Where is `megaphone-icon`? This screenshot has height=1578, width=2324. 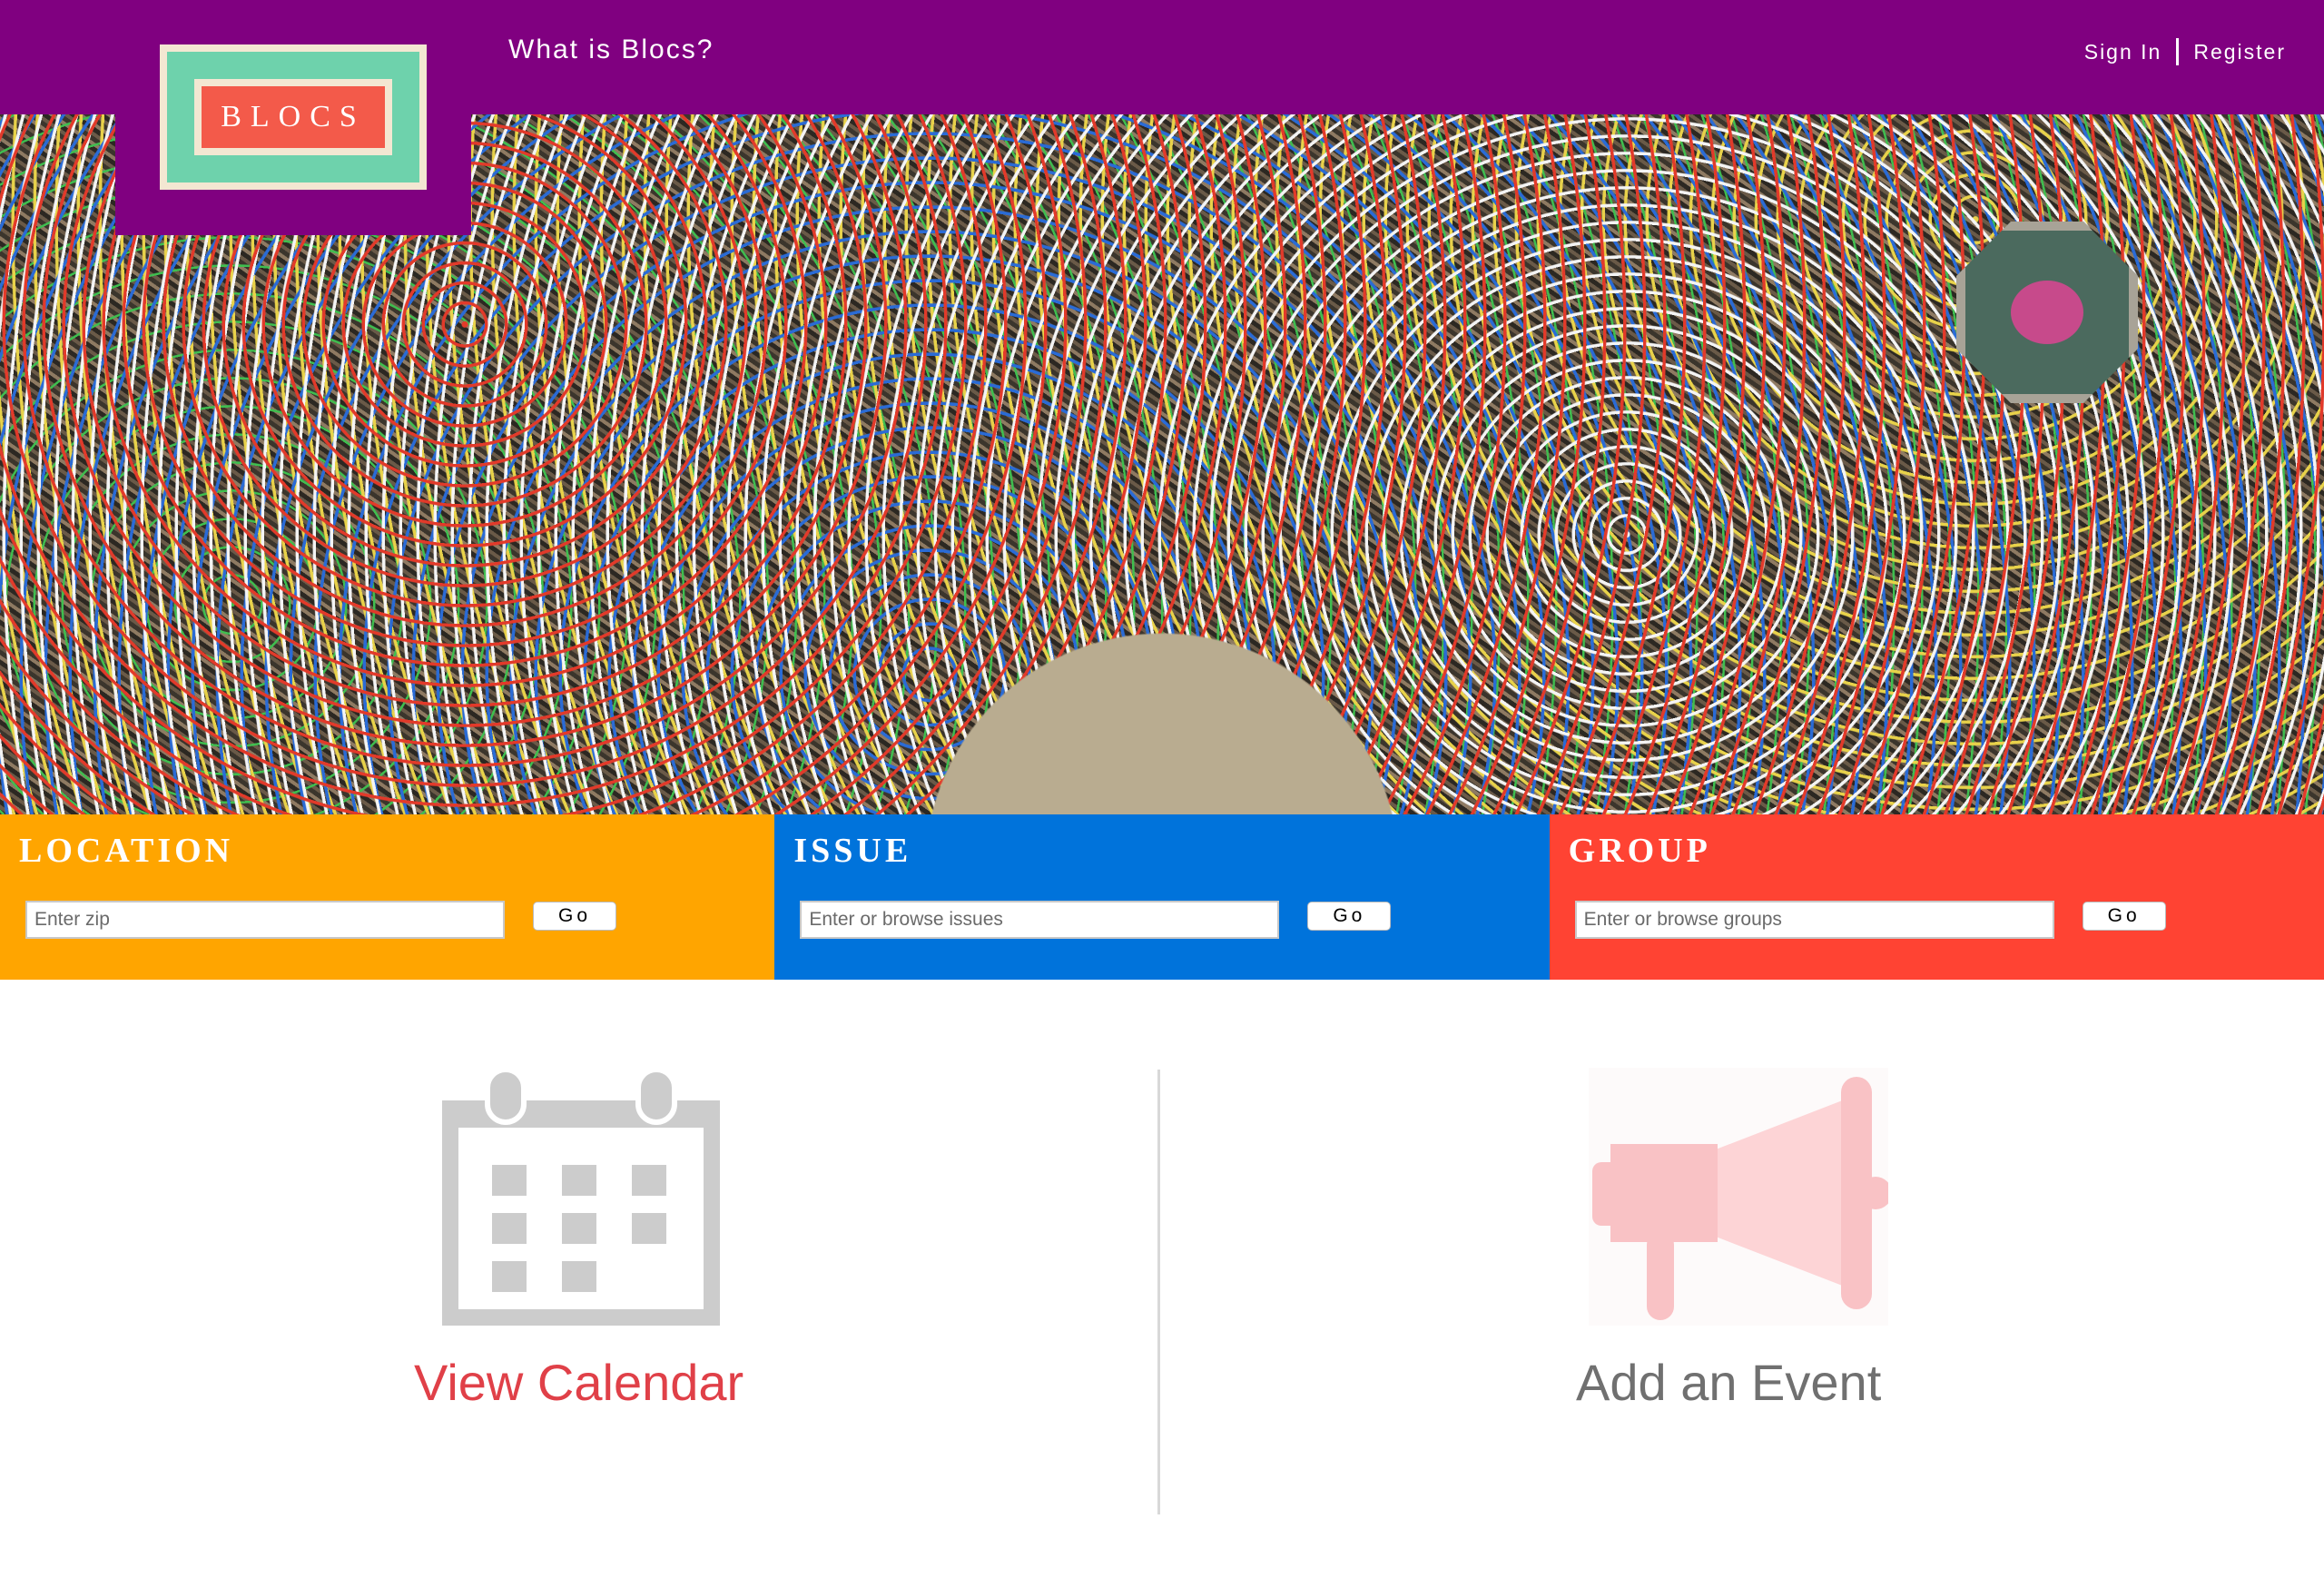 megaphone-icon is located at coordinates (1738, 1197).